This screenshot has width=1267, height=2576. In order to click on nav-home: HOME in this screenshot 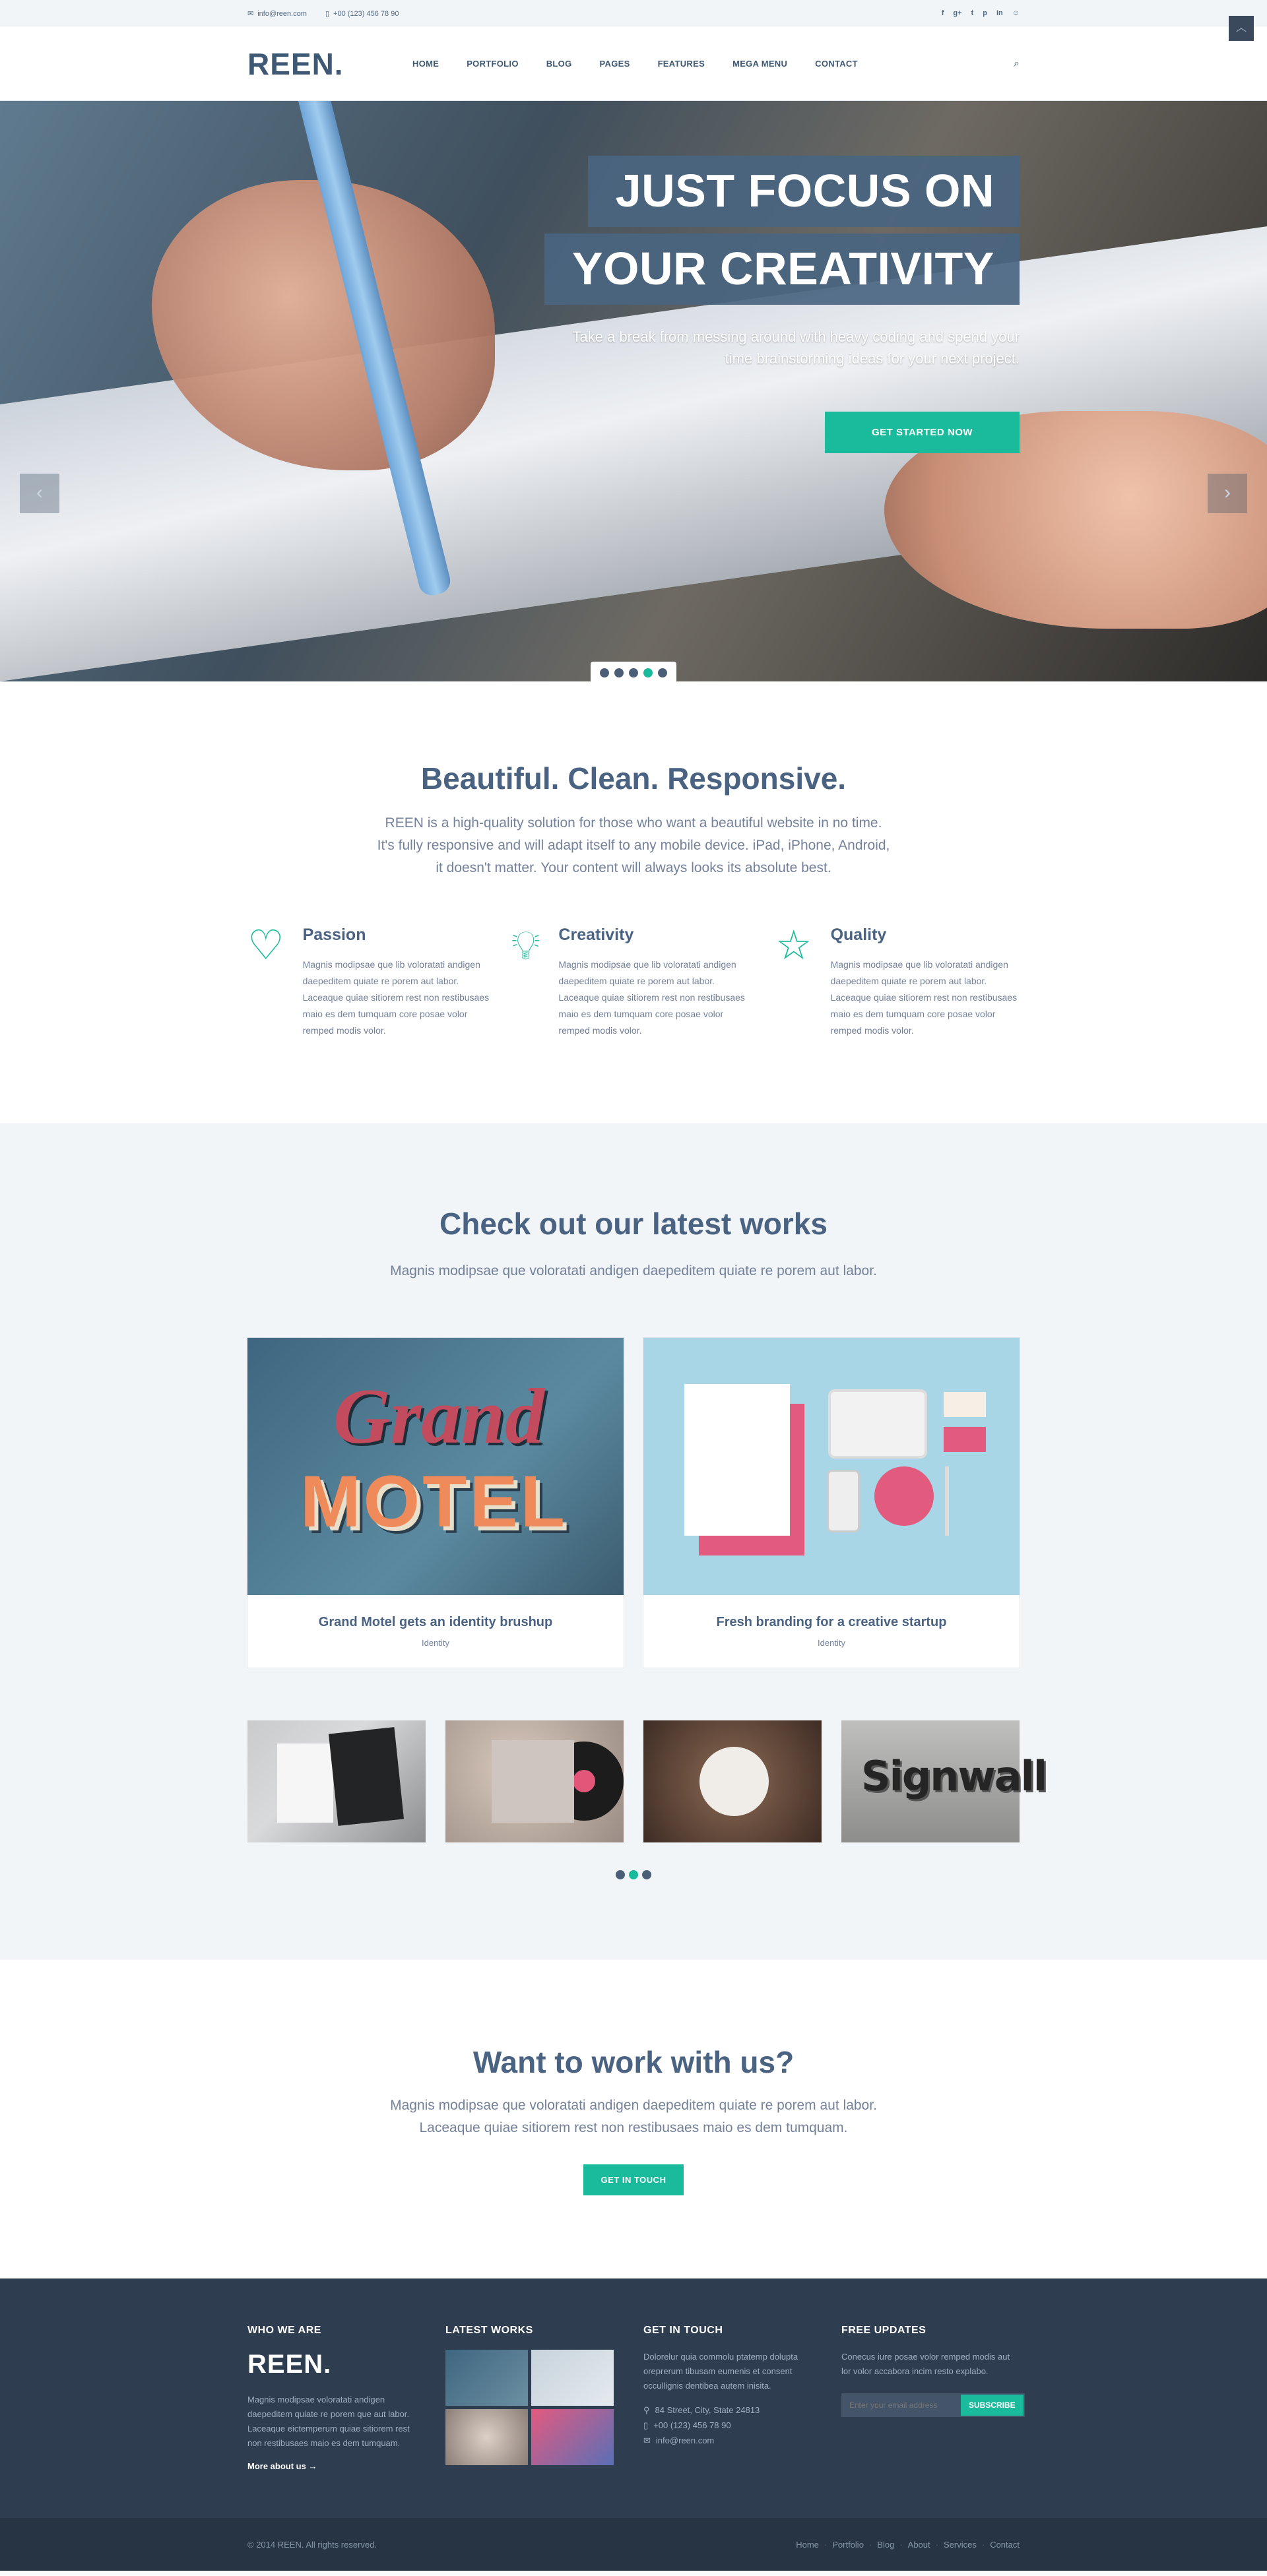, I will do `click(425, 64)`.